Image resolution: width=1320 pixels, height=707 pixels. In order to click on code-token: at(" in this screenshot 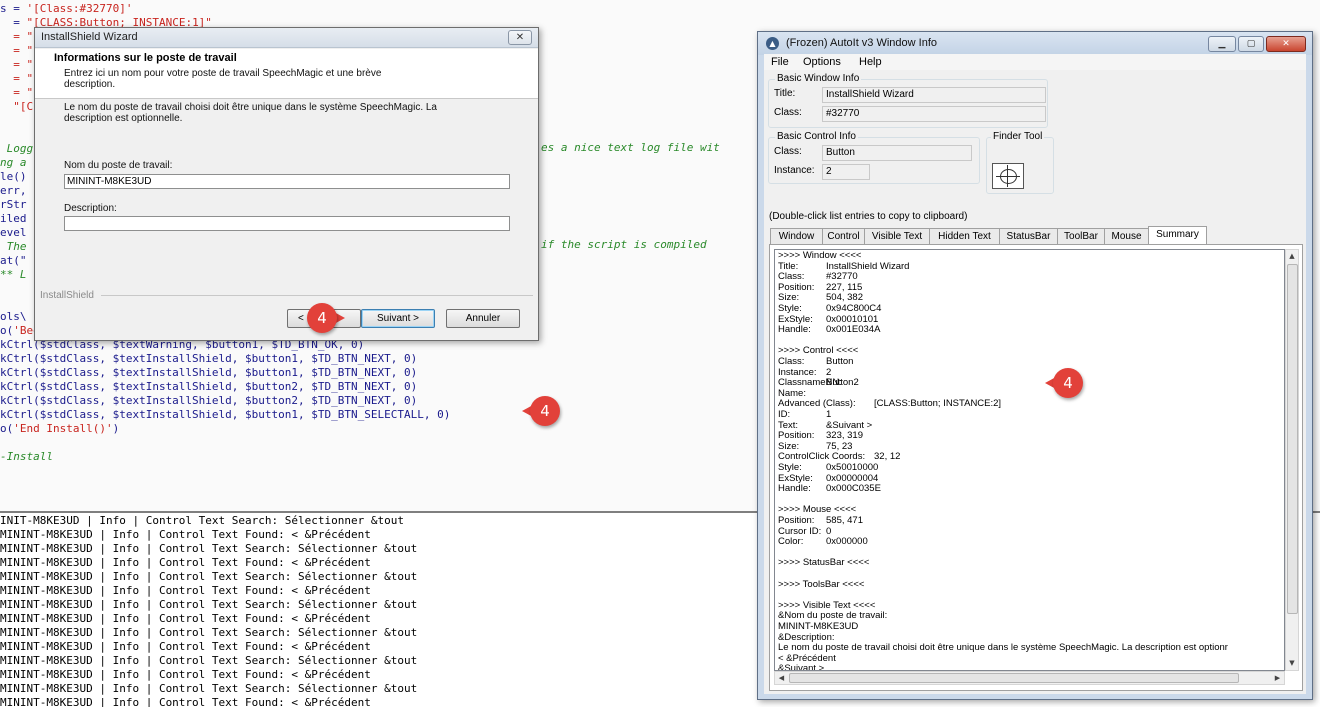, I will do `click(13, 260)`.